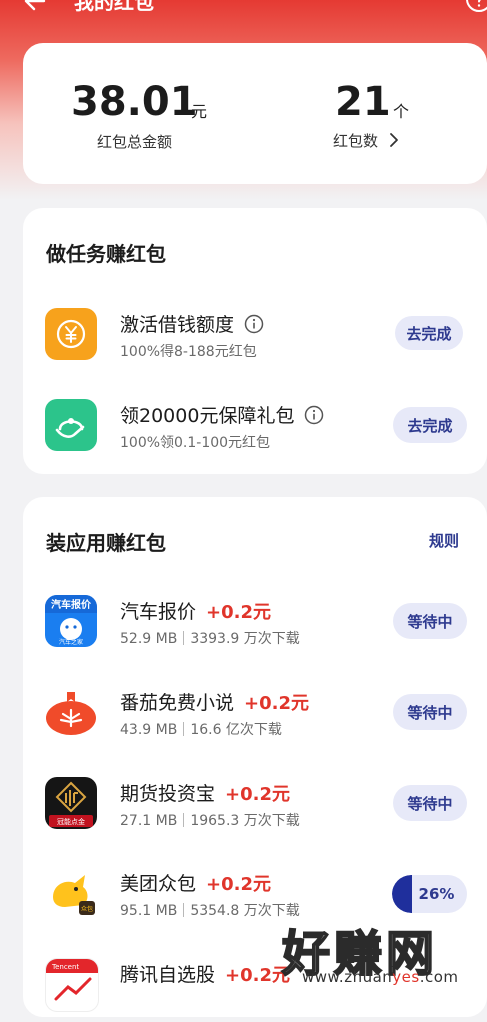  I want to click on credit-coin-icon, so click(71, 334).